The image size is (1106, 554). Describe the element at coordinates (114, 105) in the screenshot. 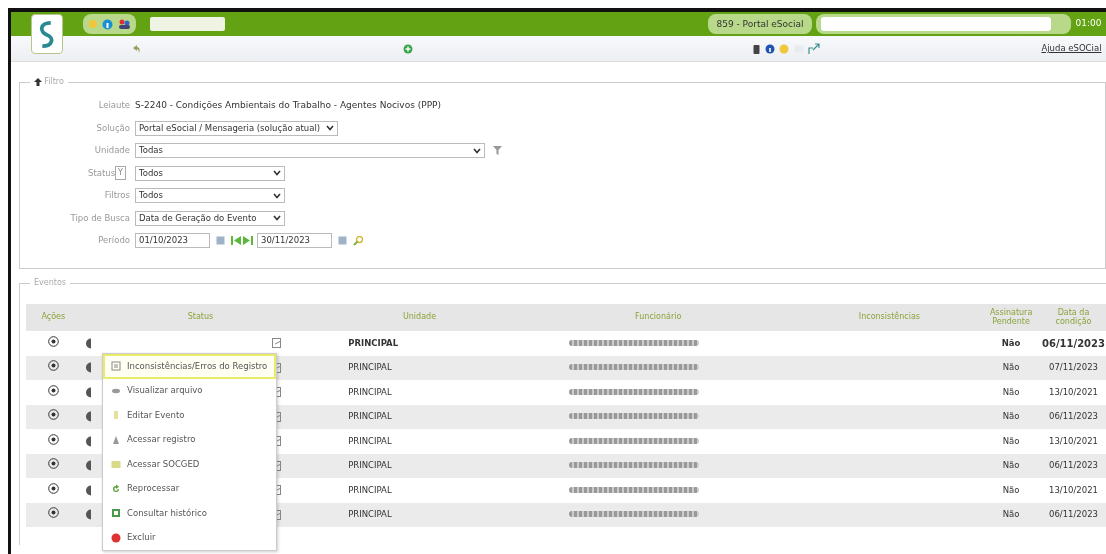

I see `field-label: Leiaute` at that location.